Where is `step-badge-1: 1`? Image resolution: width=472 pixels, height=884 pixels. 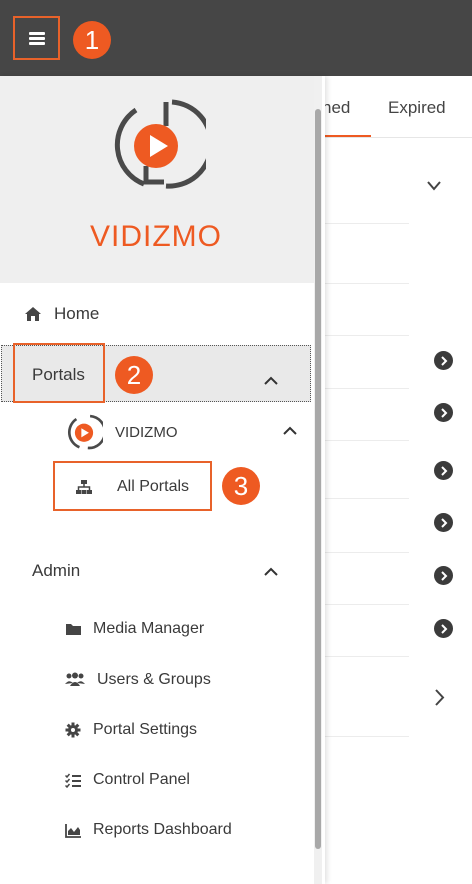
step-badge-1: 1 is located at coordinates (92, 40).